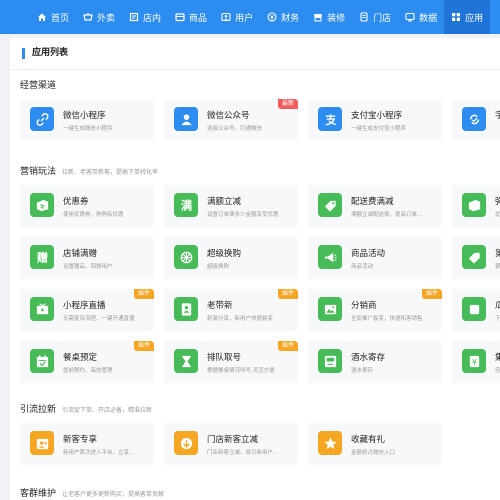  What do you see at coordinates (38, 86) in the screenshot?
I see `section-title: 经营渠道` at bounding box center [38, 86].